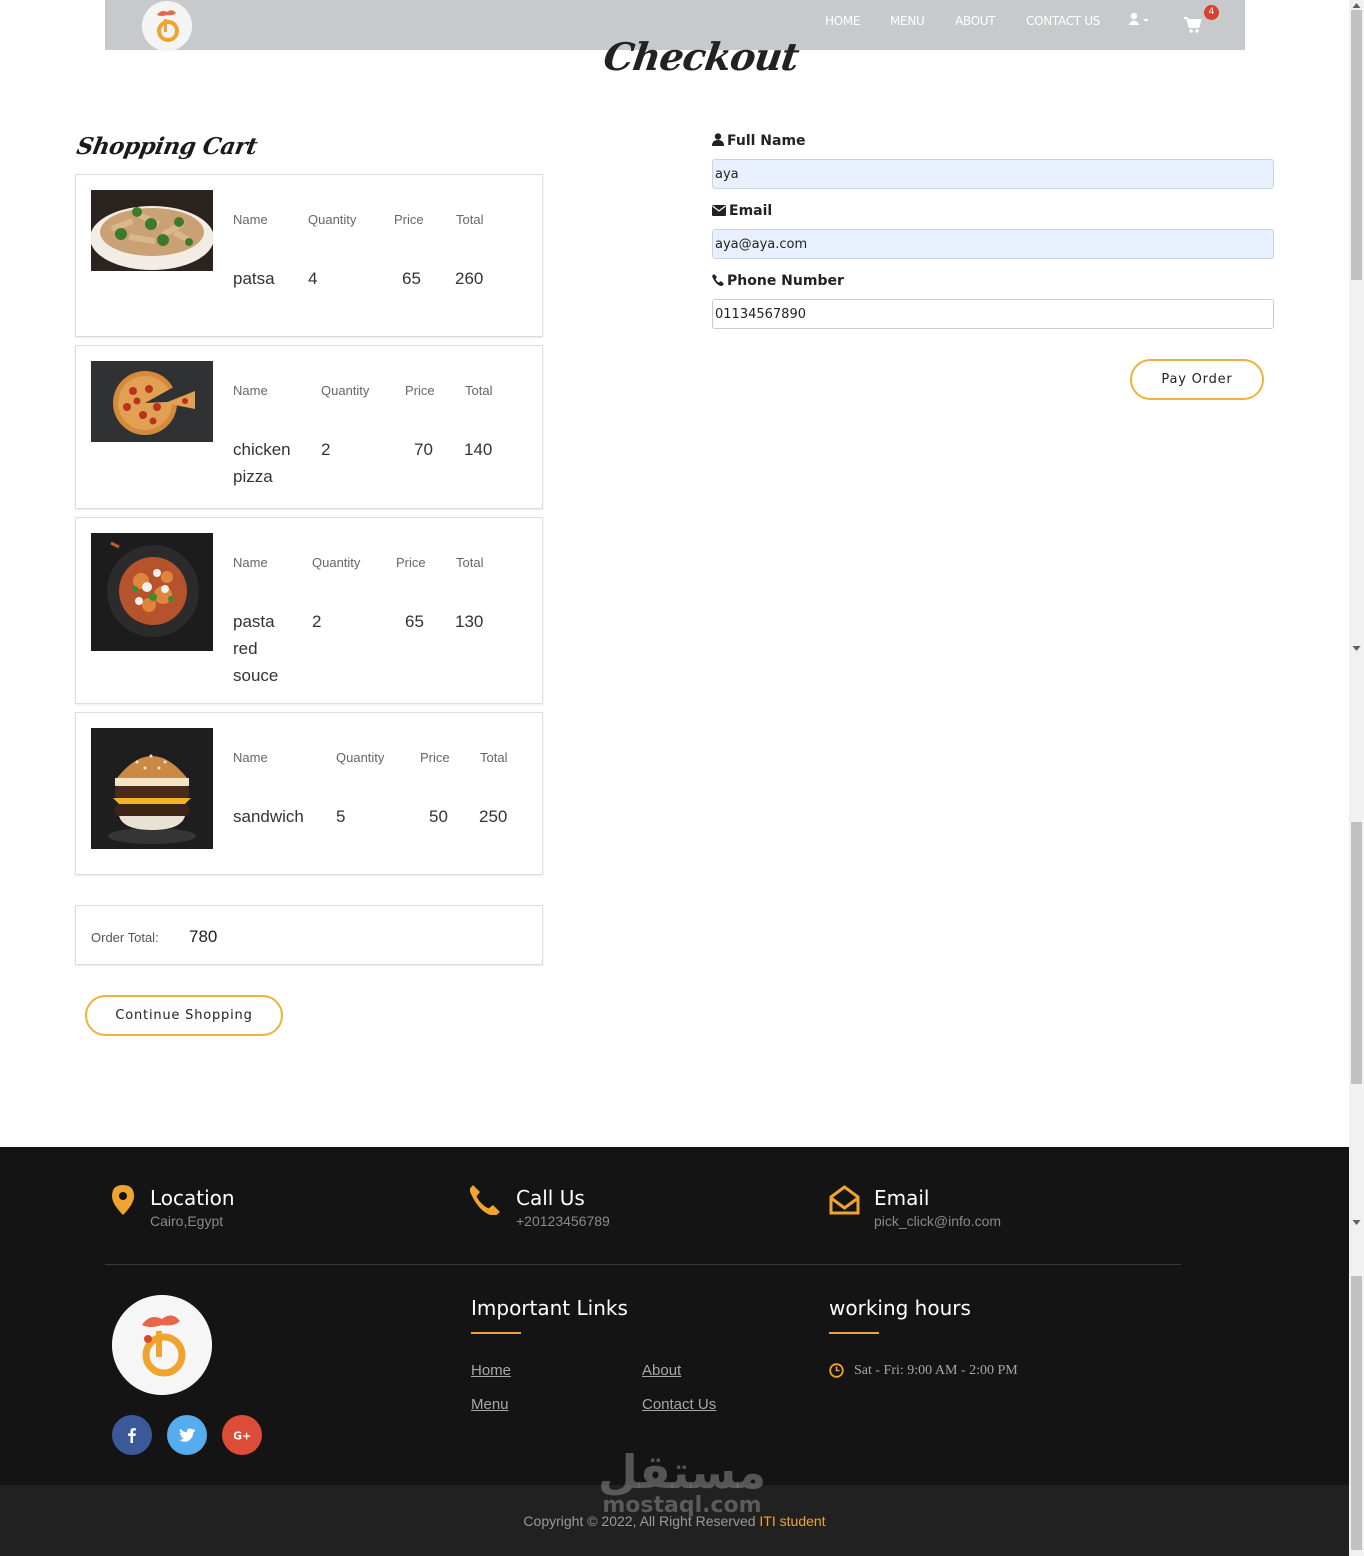  I want to click on cart-item: Name Quantity Price Total patsa 4 65 260, so click(309, 255).